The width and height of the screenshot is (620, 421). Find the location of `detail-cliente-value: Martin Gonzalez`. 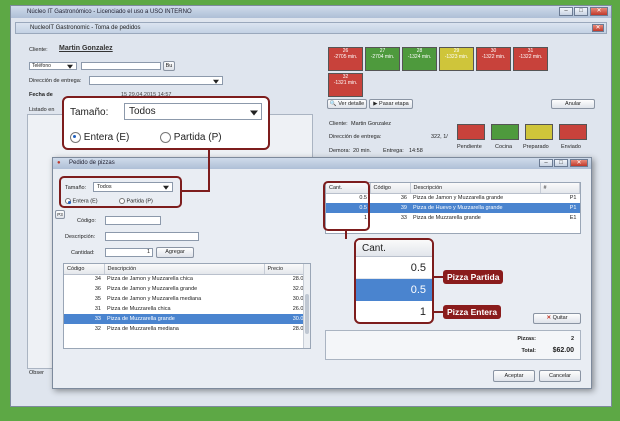

detail-cliente-value: Martin Gonzalez is located at coordinates (371, 124).